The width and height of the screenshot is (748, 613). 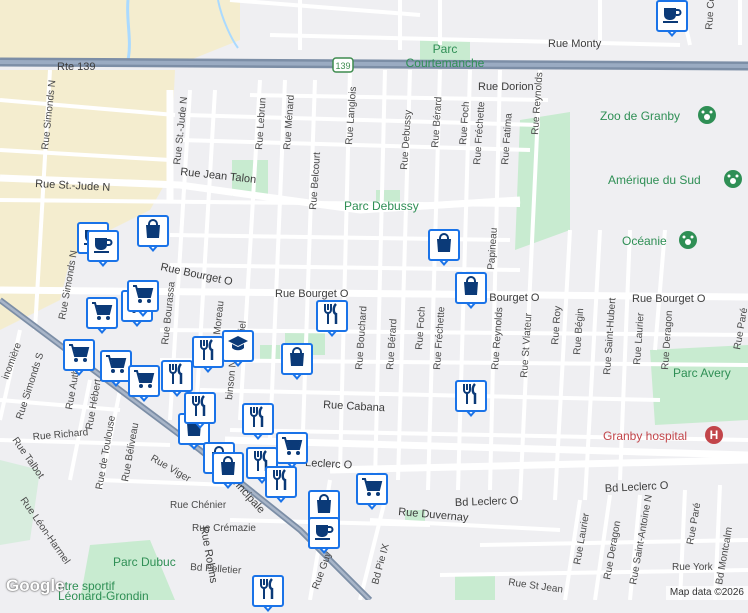 I want to click on place-label-courtemanche: Courtemanche, so click(x=445, y=63).